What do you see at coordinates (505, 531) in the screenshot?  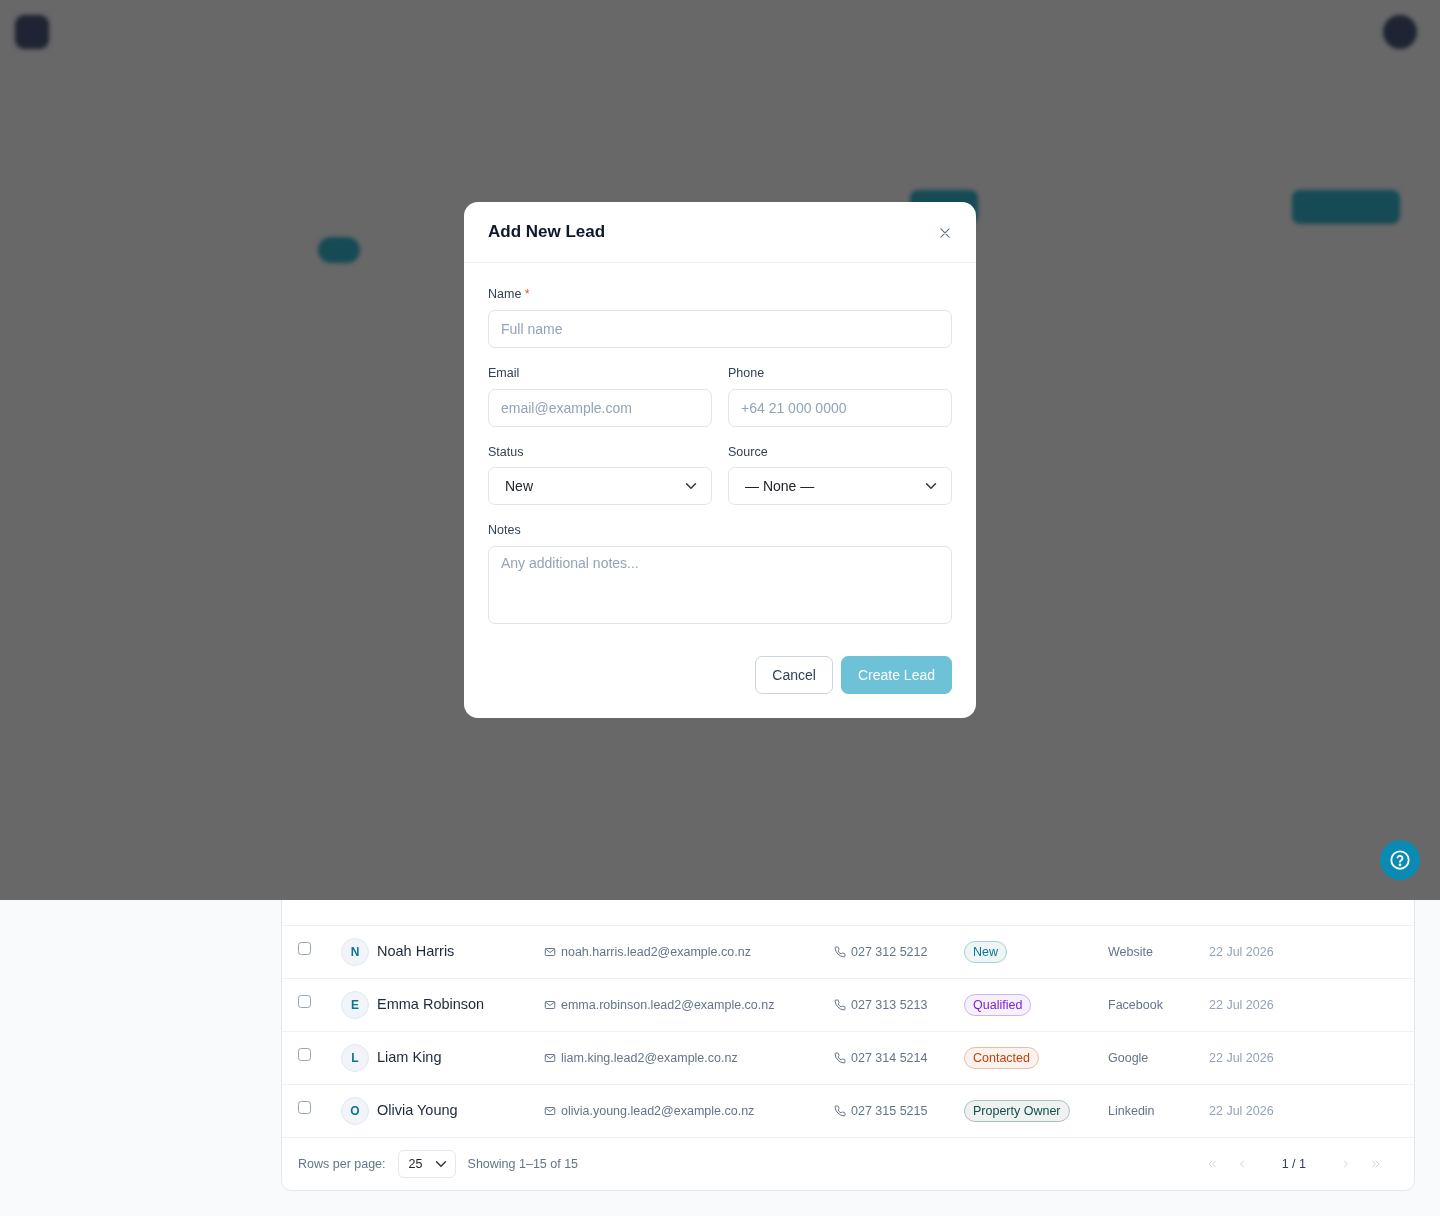 I see `field-label: Notes` at bounding box center [505, 531].